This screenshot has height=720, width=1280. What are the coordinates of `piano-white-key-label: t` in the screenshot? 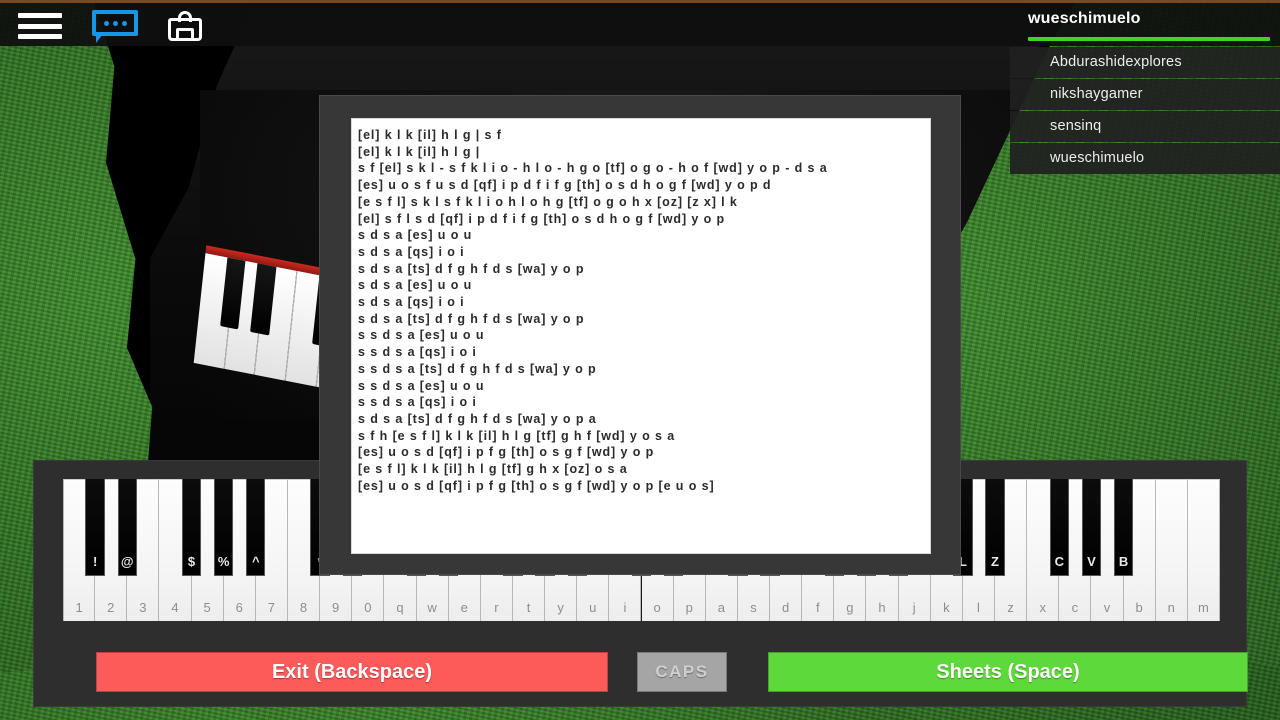 It's located at (528, 607).